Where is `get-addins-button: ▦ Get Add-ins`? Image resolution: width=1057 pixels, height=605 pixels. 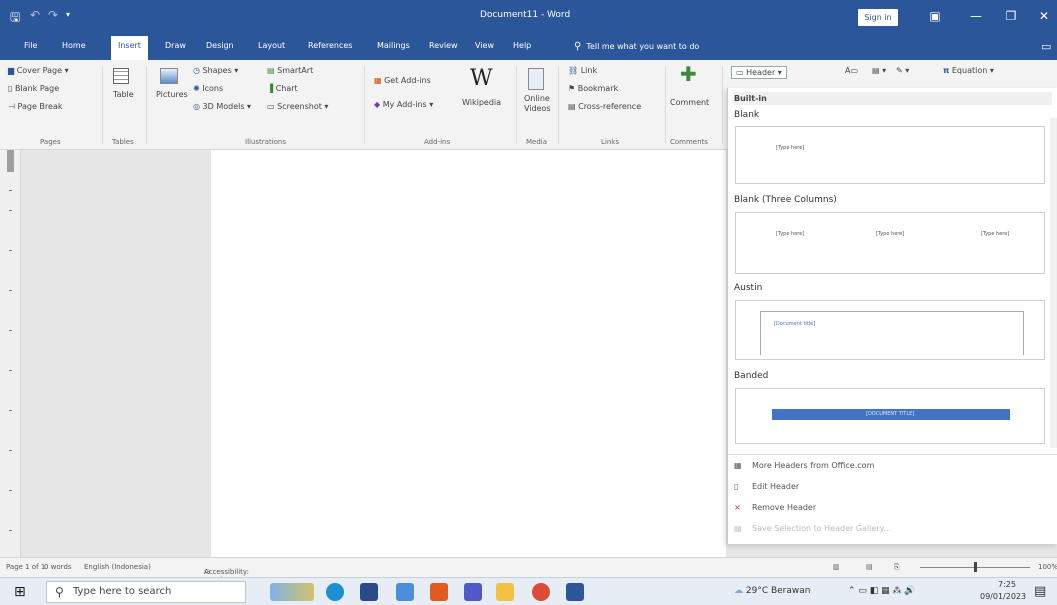 get-addins-button: ▦ Get Add-ins is located at coordinates (402, 80).